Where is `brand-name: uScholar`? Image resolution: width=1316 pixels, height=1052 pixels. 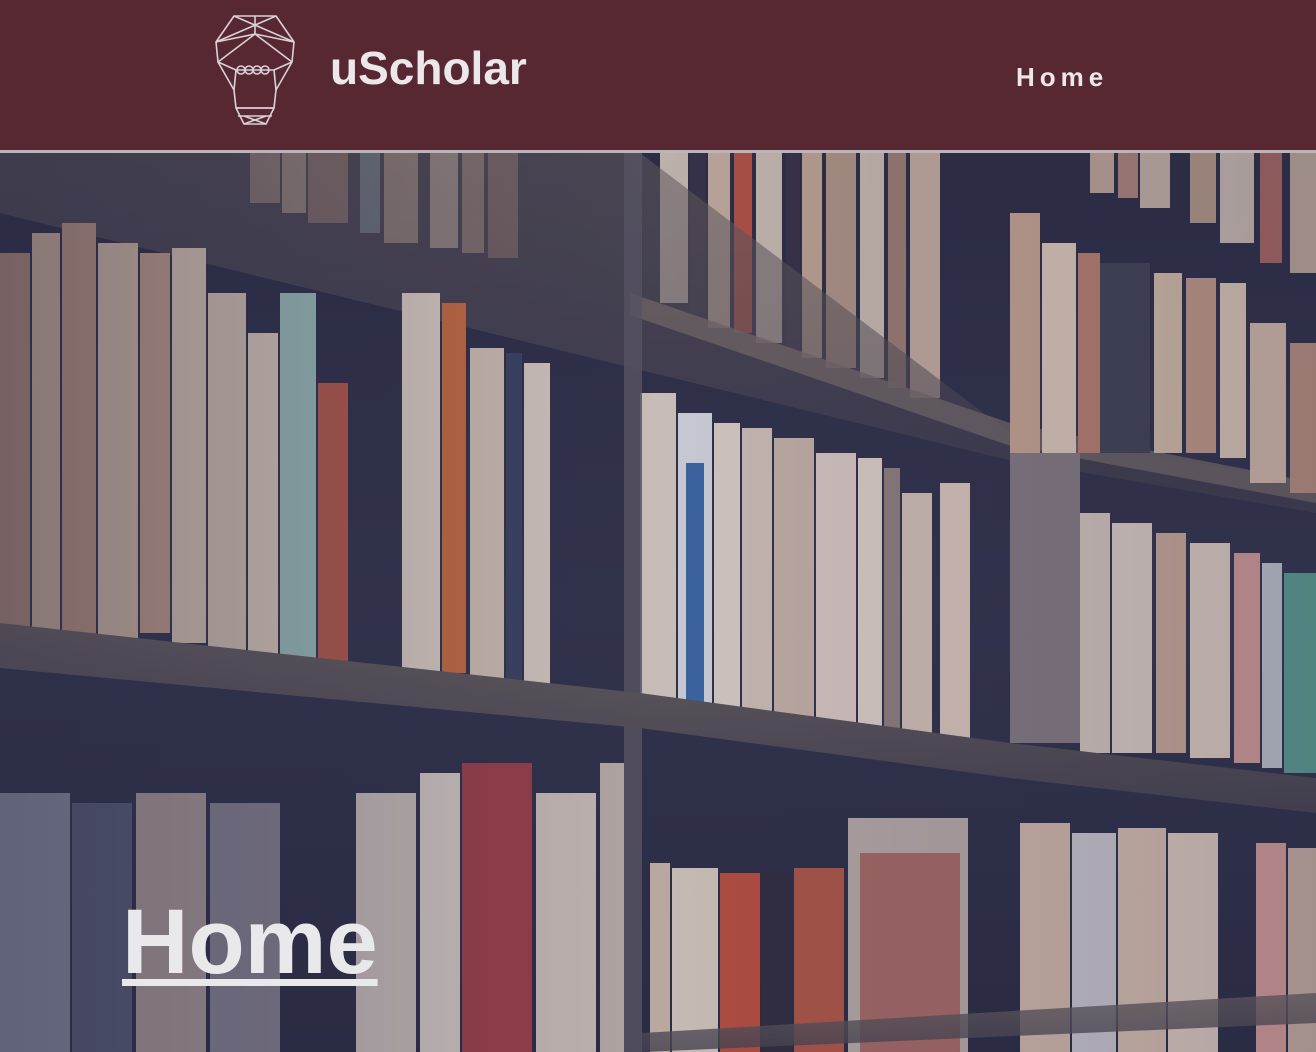 brand-name: uScholar is located at coordinates (428, 68).